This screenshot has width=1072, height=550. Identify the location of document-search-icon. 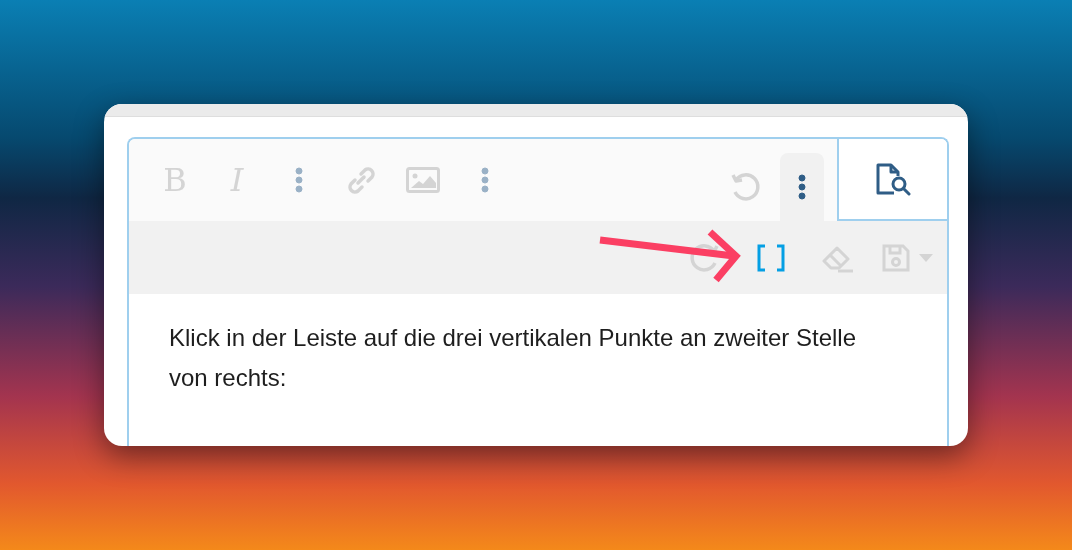
(893, 179).